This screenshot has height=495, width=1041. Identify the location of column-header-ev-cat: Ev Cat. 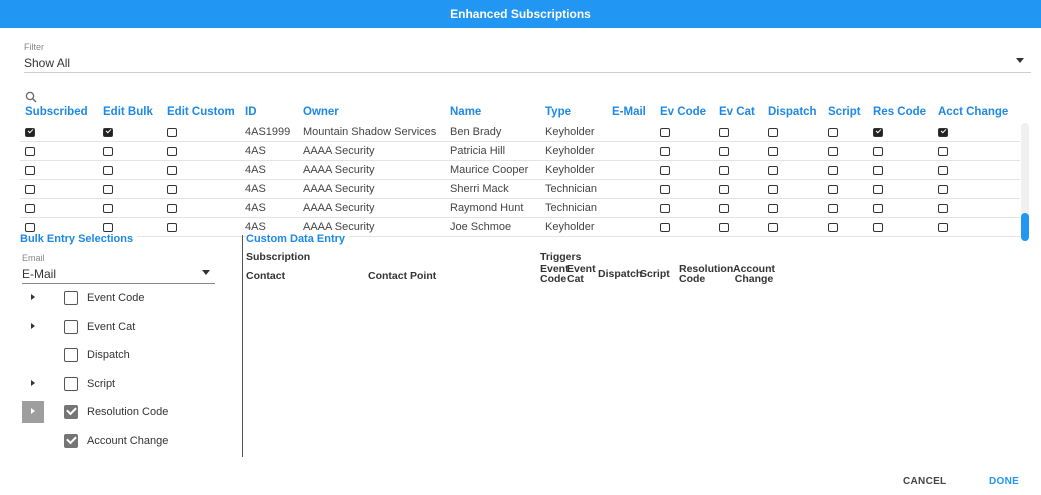
(737, 115).